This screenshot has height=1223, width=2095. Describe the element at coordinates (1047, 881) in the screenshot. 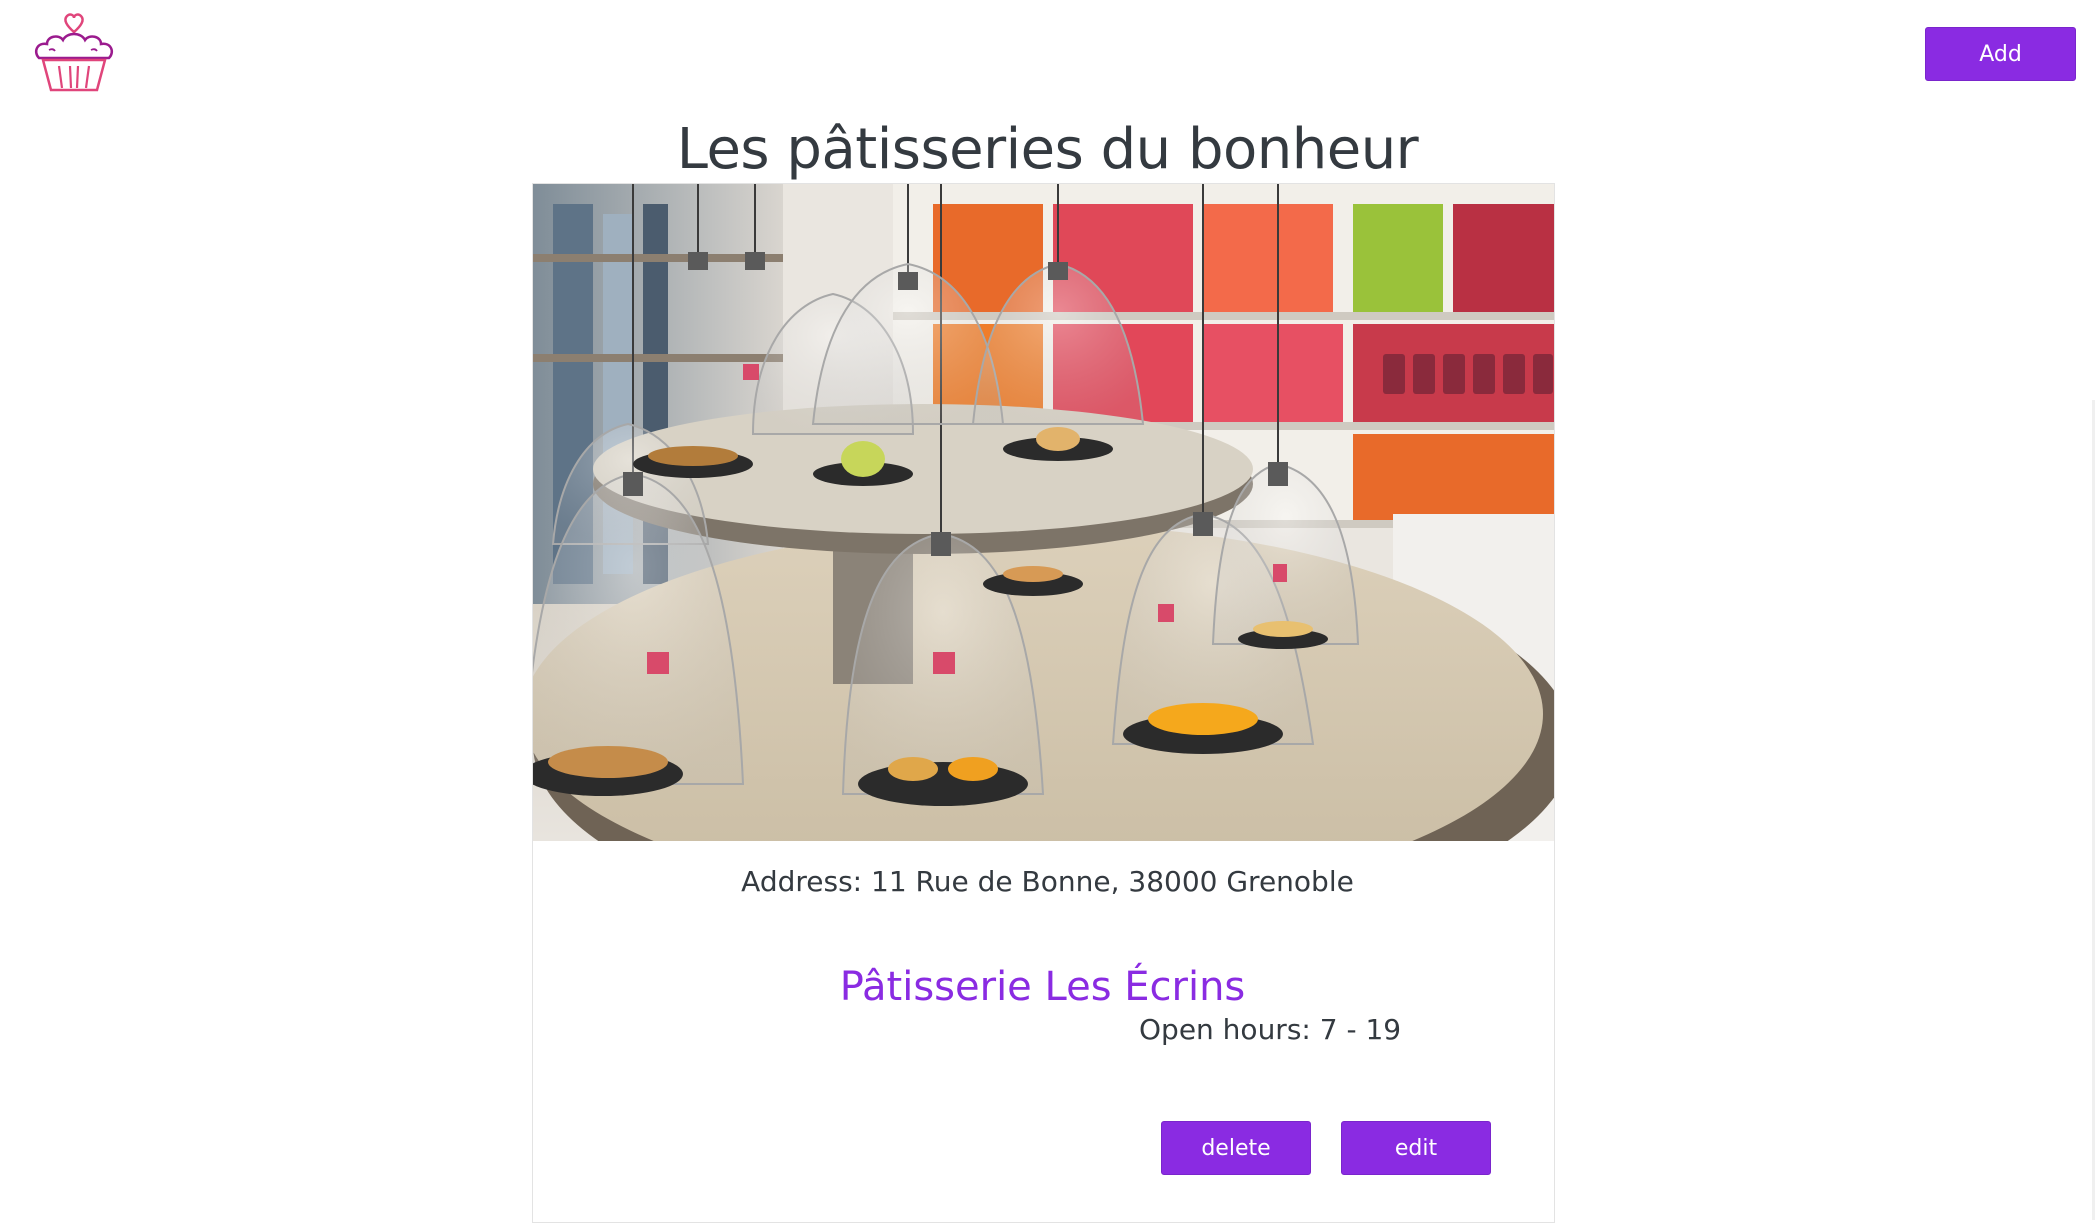

I see `shop-address: Address: 11 Rue de Bonne, 38000 Grenoble` at that location.